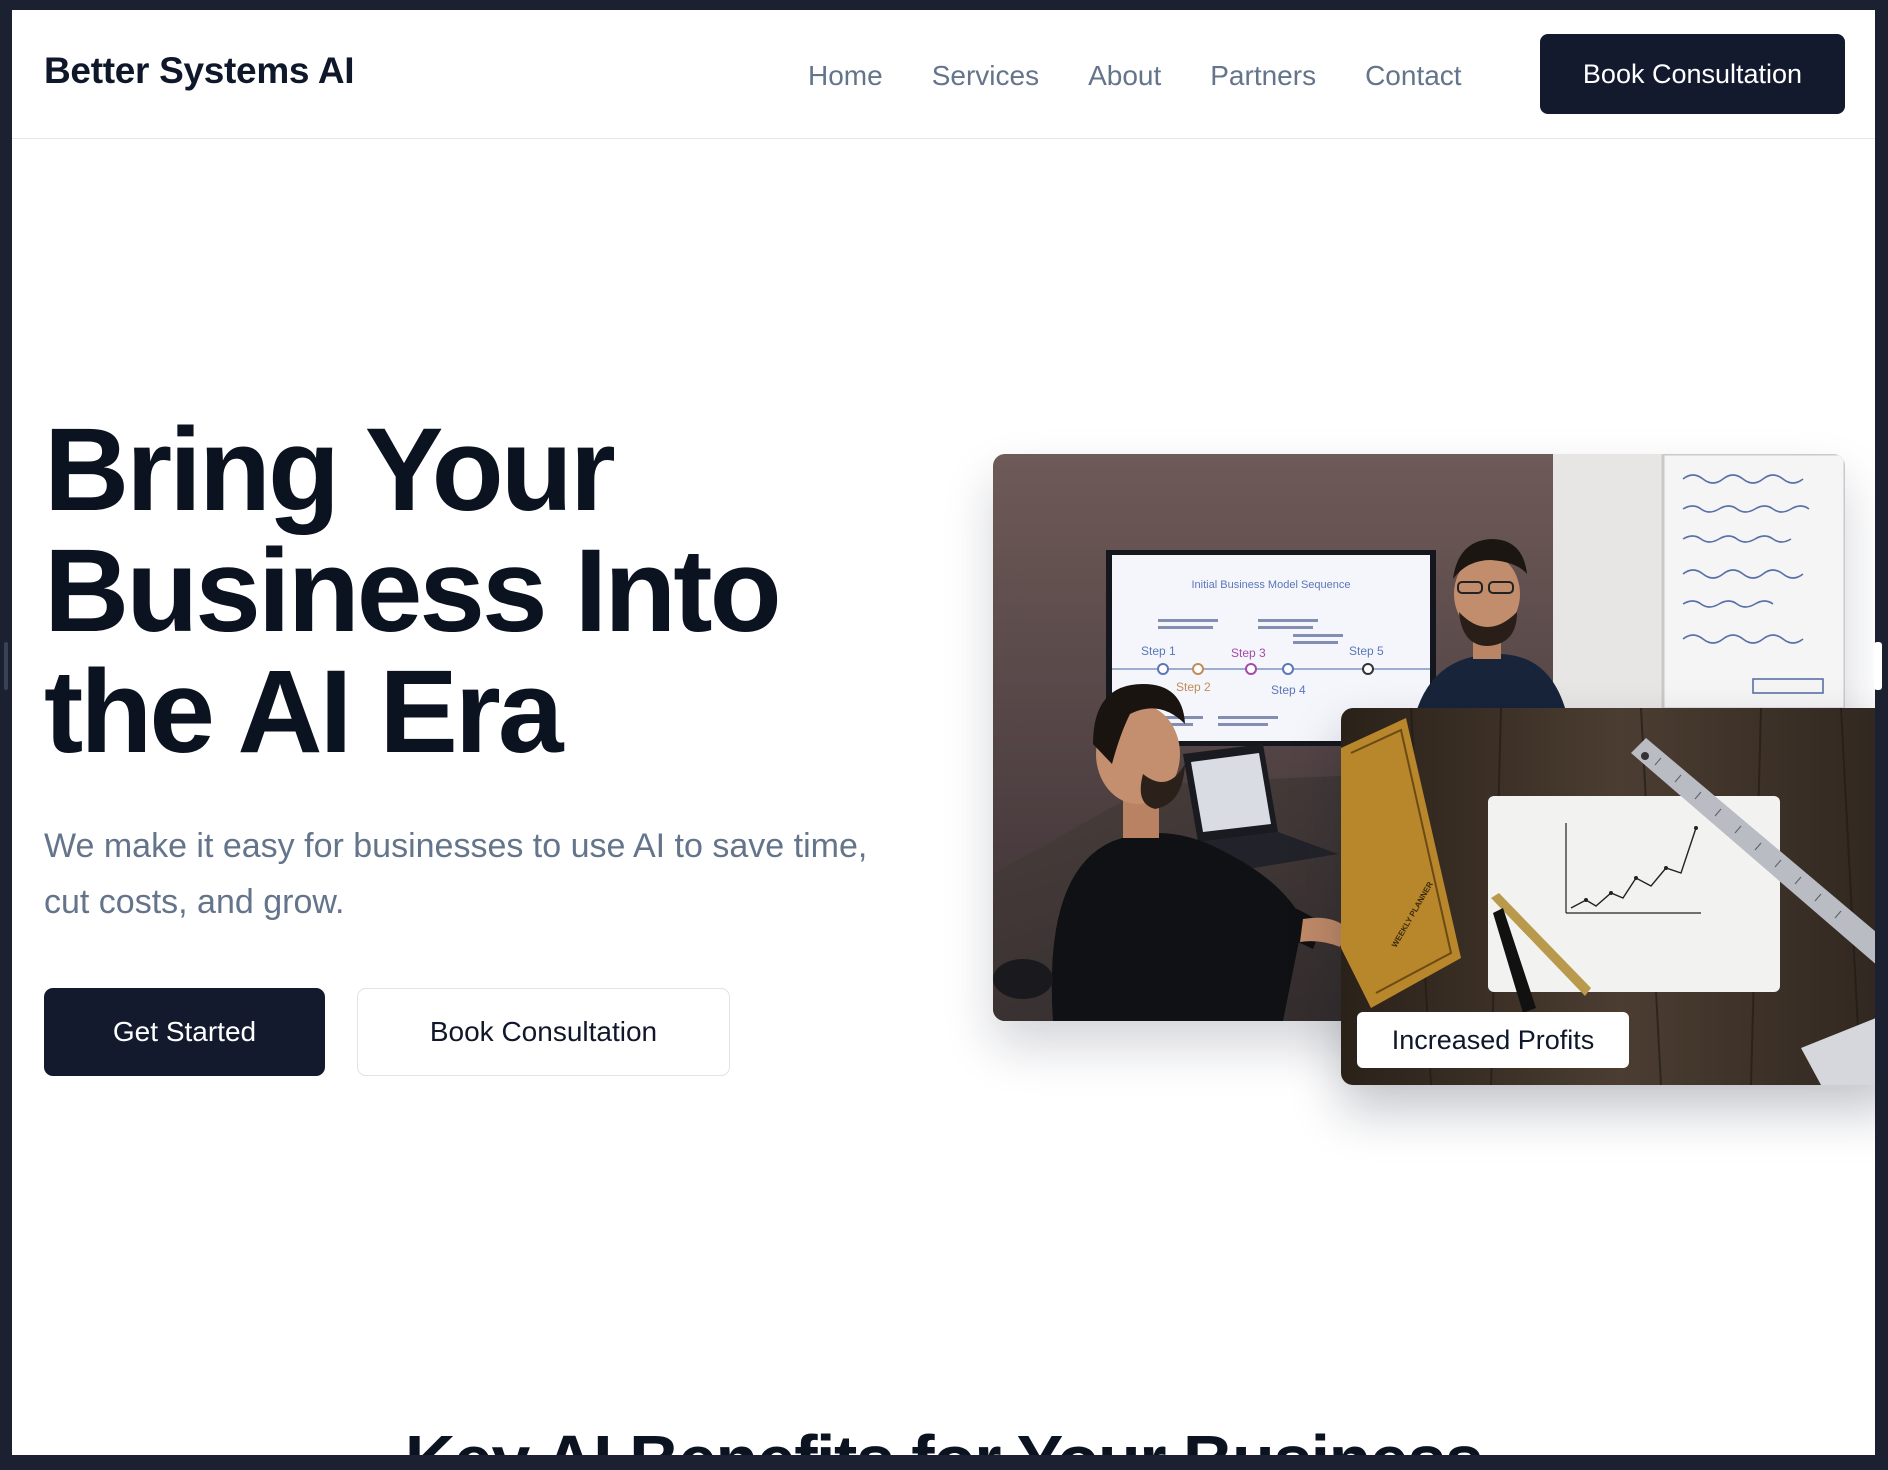 This screenshot has width=1888, height=1470. Describe the element at coordinates (413, 591) in the screenshot. I see `hero-title-line-2: Business Into` at that location.